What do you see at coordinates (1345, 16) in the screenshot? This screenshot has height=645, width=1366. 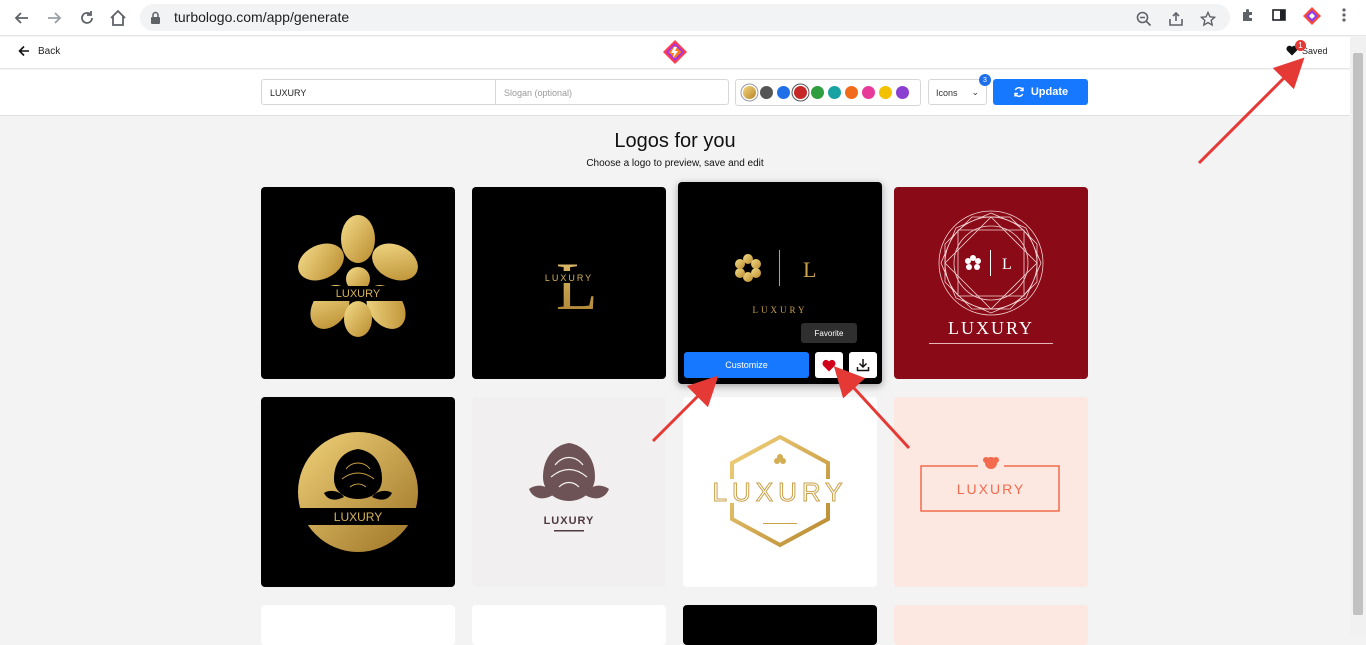 I see `more-icon` at bounding box center [1345, 16].